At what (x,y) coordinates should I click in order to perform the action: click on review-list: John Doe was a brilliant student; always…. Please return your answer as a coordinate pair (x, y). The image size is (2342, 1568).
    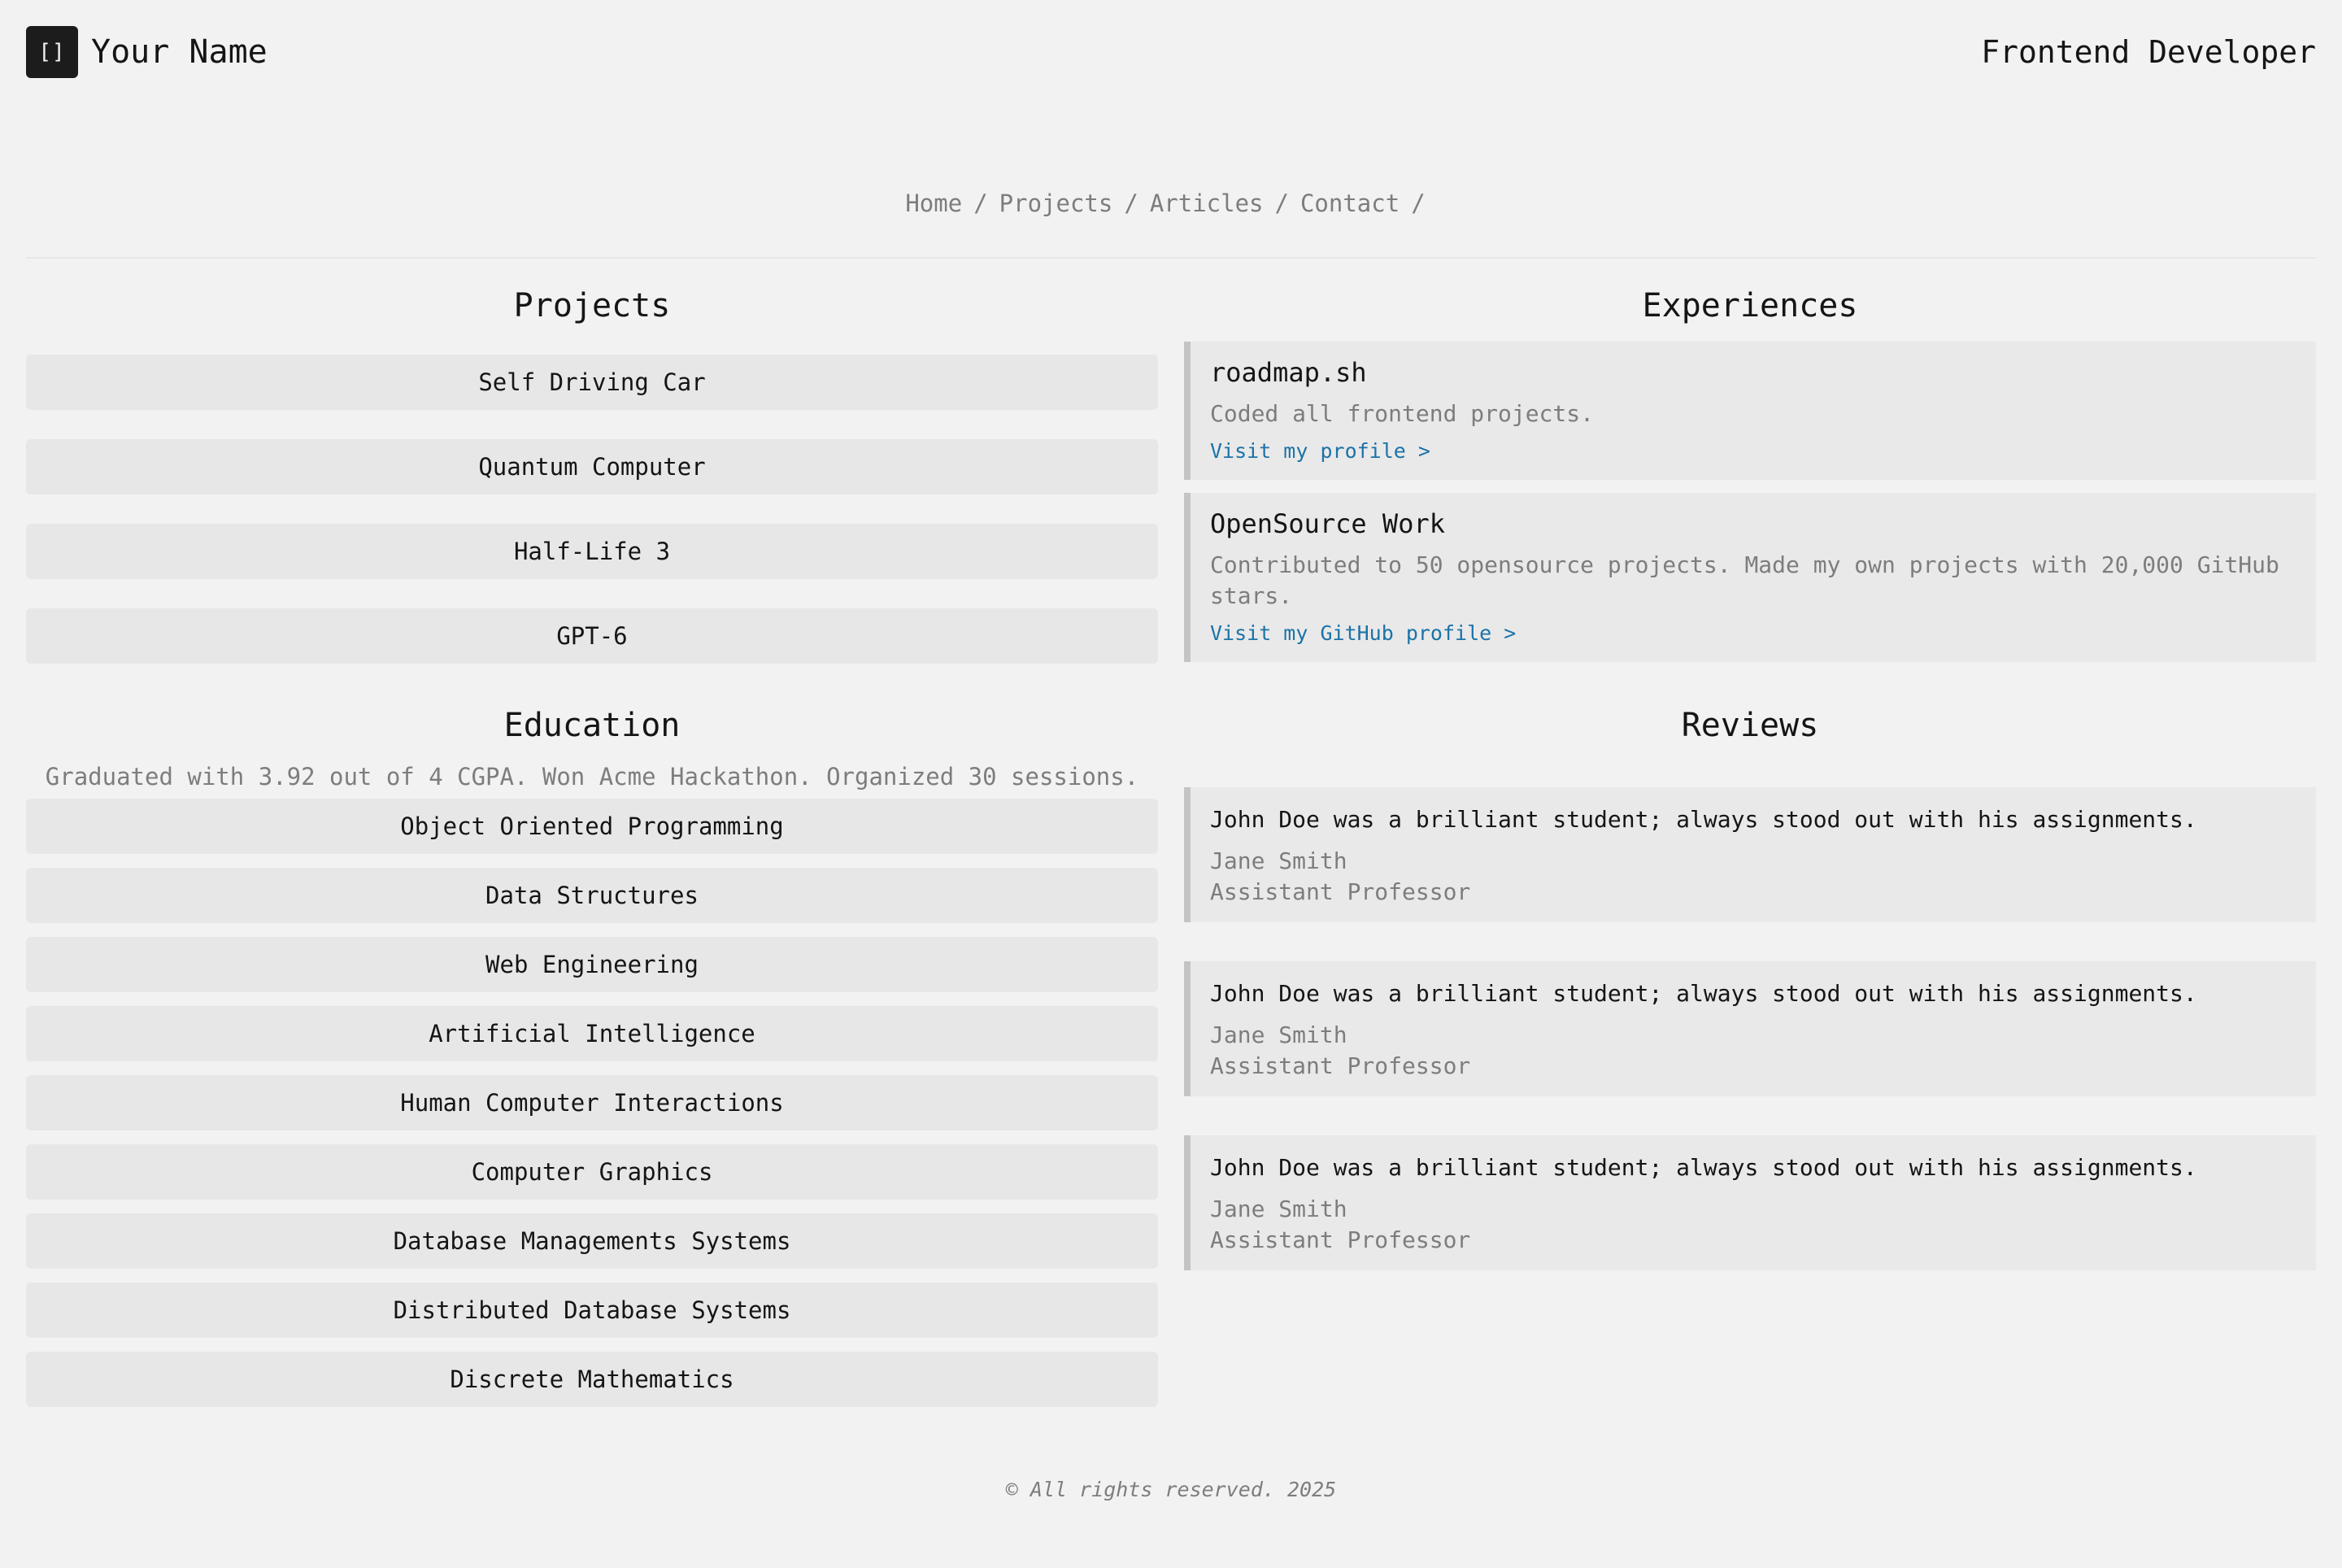
    Looking at the image, I should click on (1750, 1028).